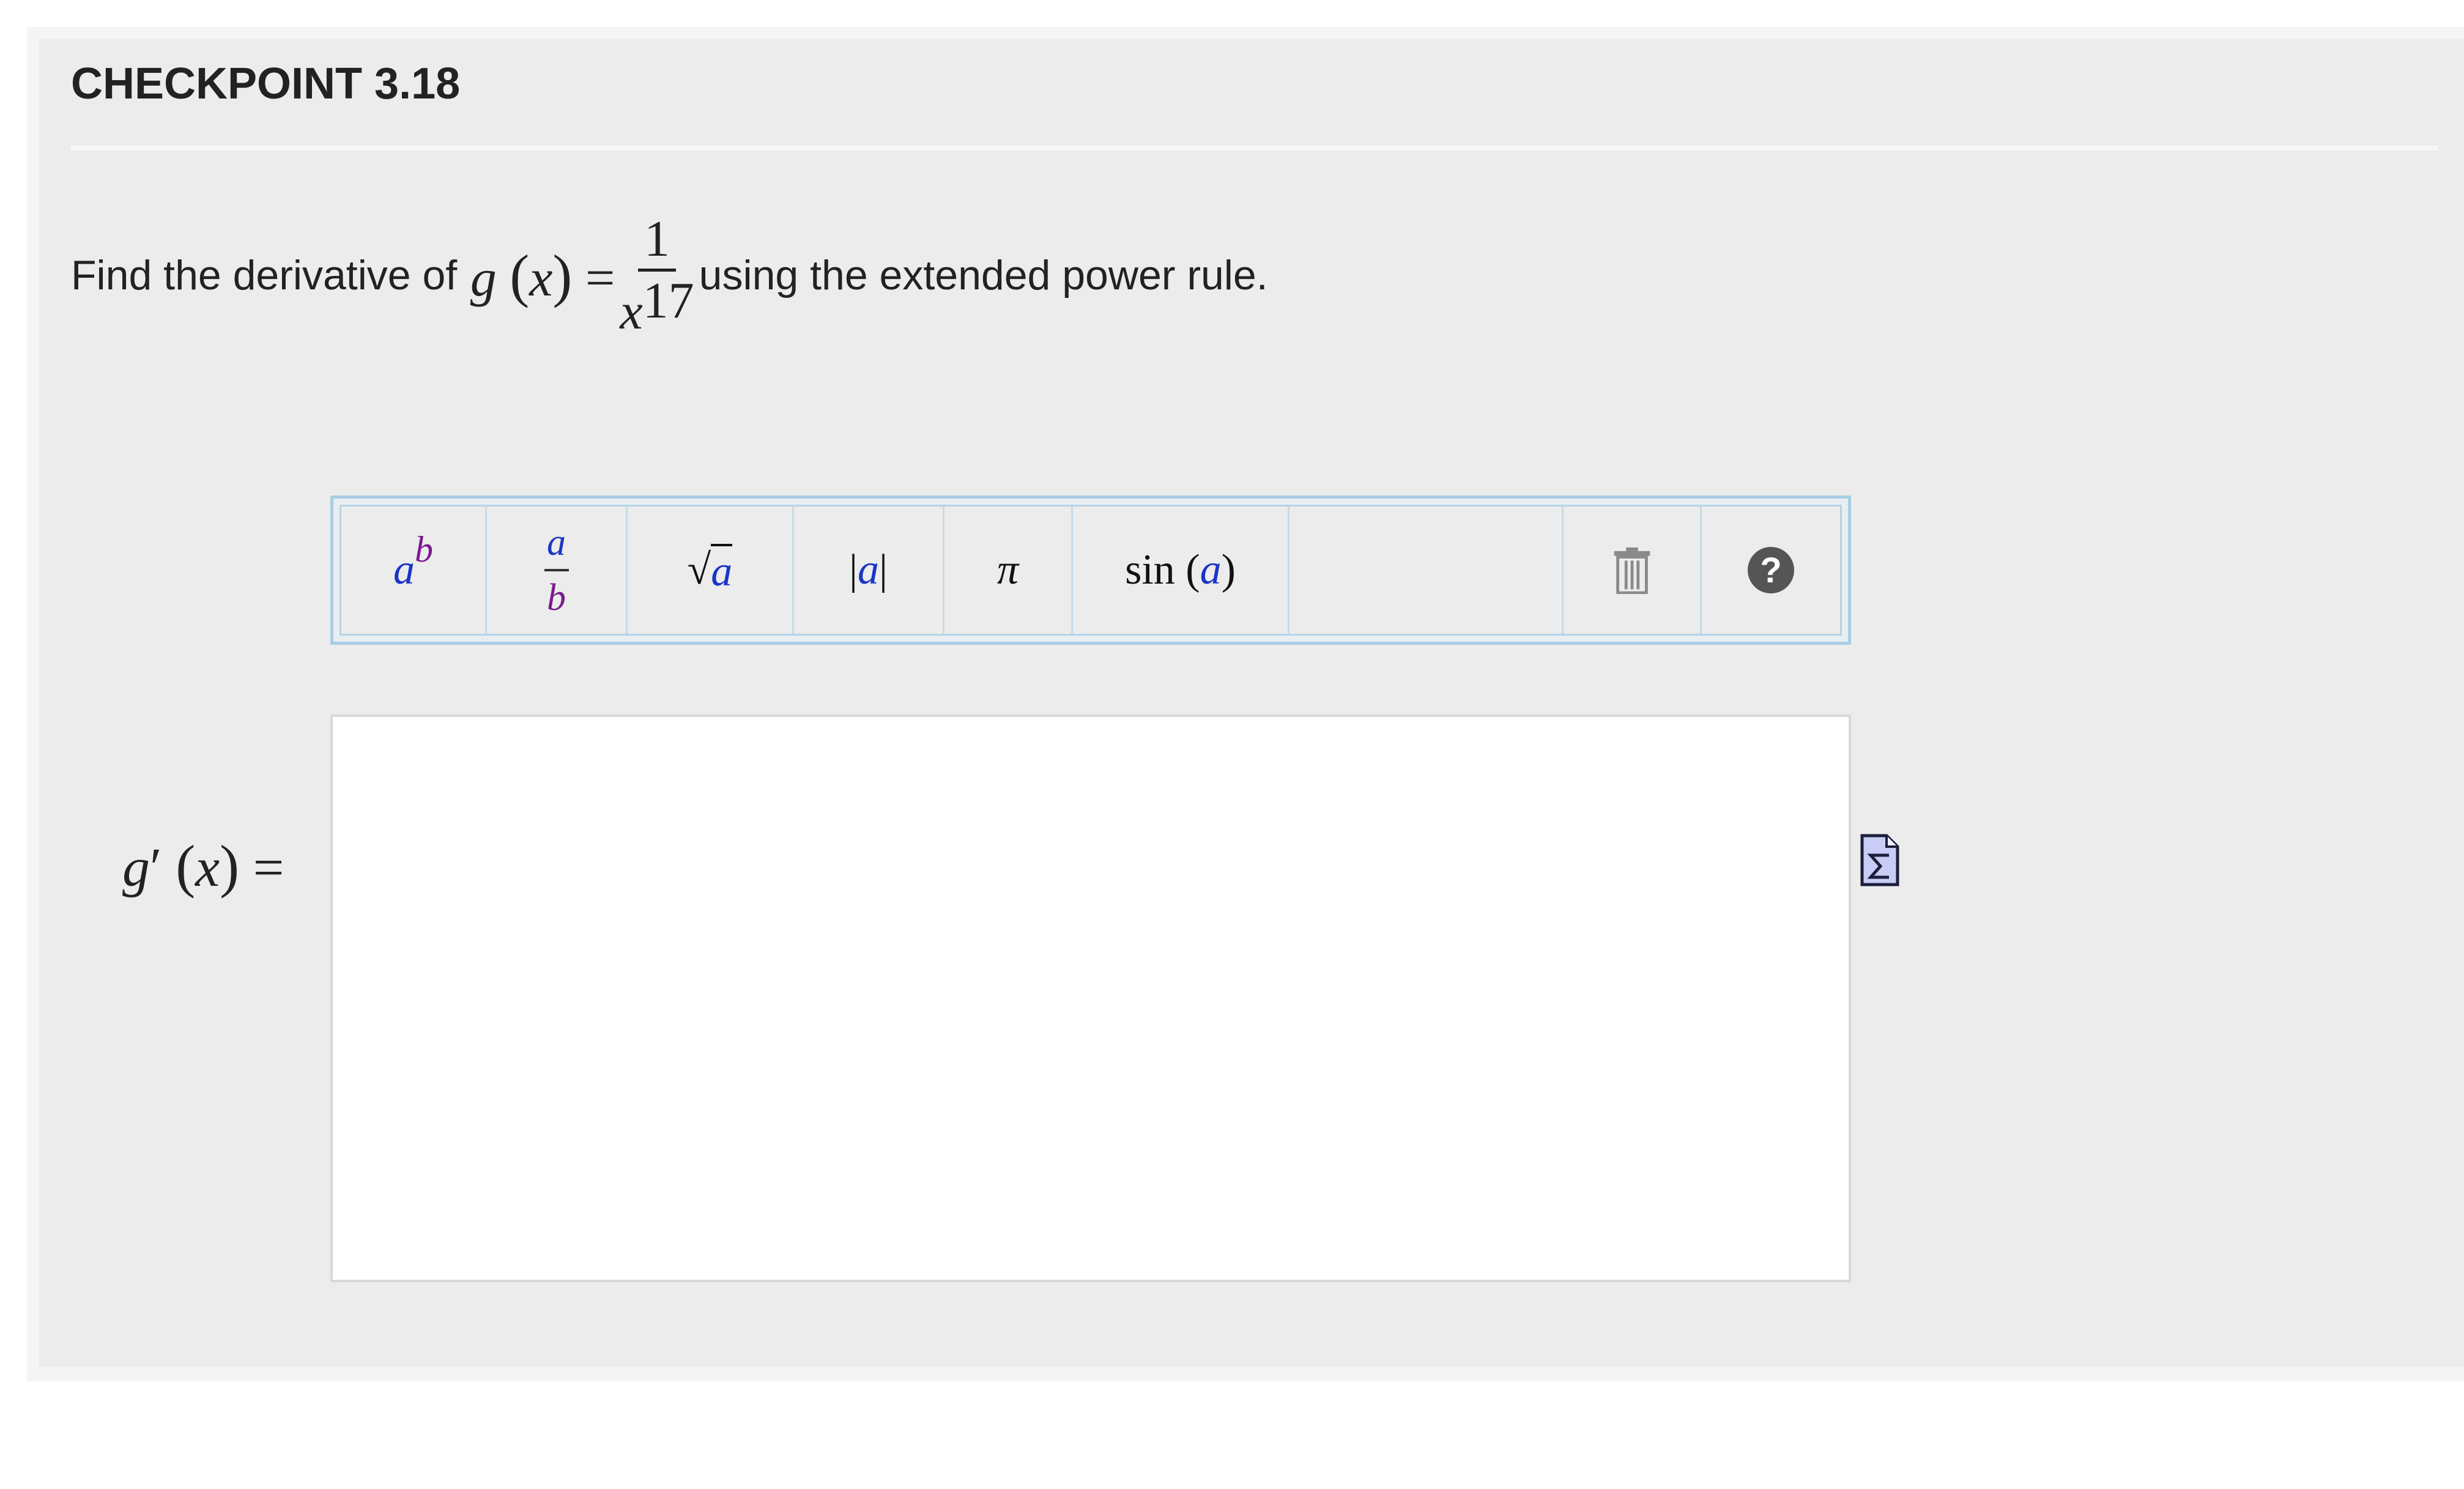 This screenshot has height=1489, width=2464. Describe the element at coordinates (156, 867) in the screenshot. I see `answer-prime: ′` at that location.